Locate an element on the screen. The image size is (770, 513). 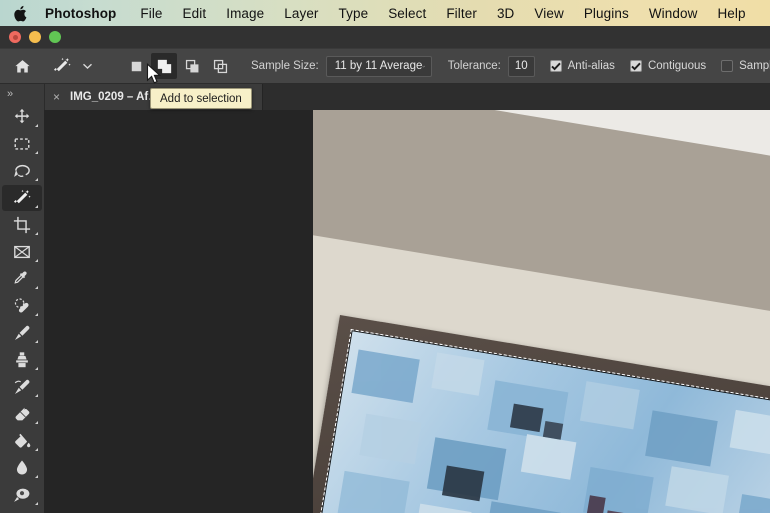
brush-icon is located at coordinates (22, 333).